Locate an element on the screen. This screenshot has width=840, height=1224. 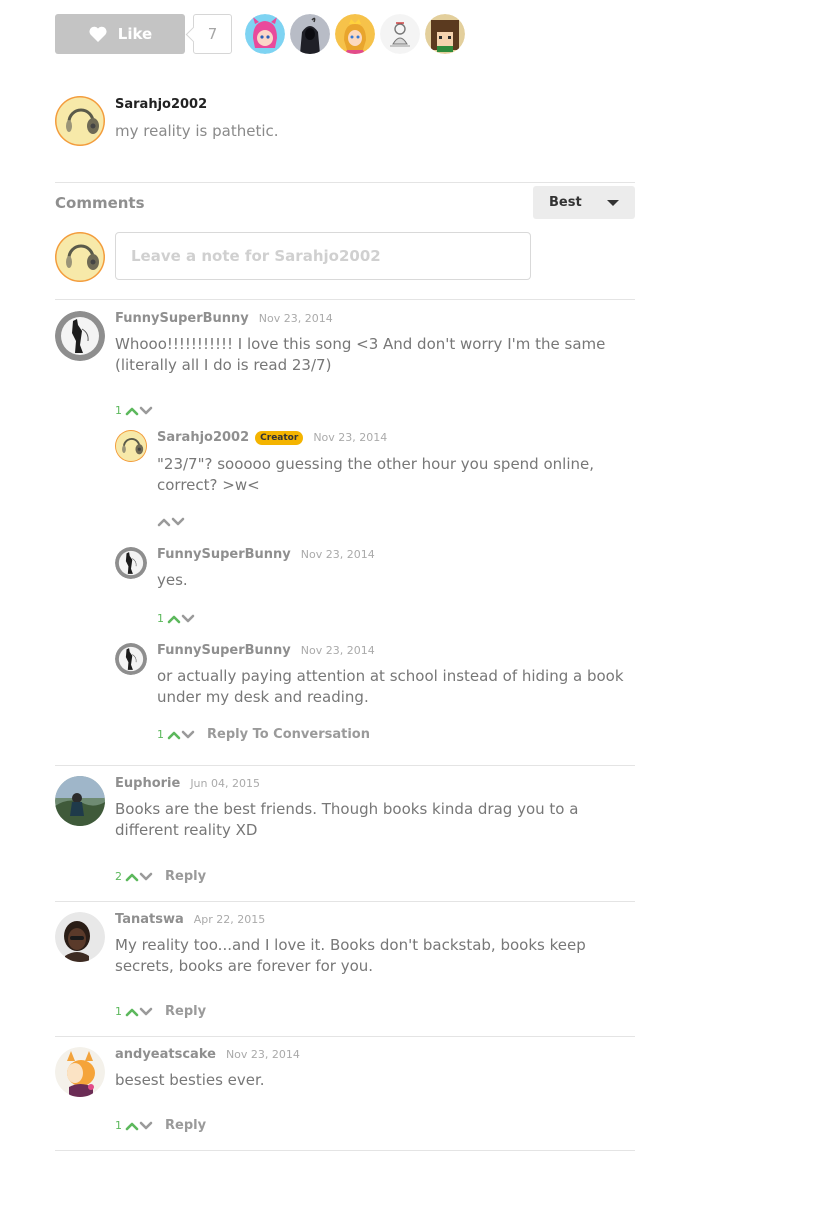
comment-actions is located at coordinates (171, 522).